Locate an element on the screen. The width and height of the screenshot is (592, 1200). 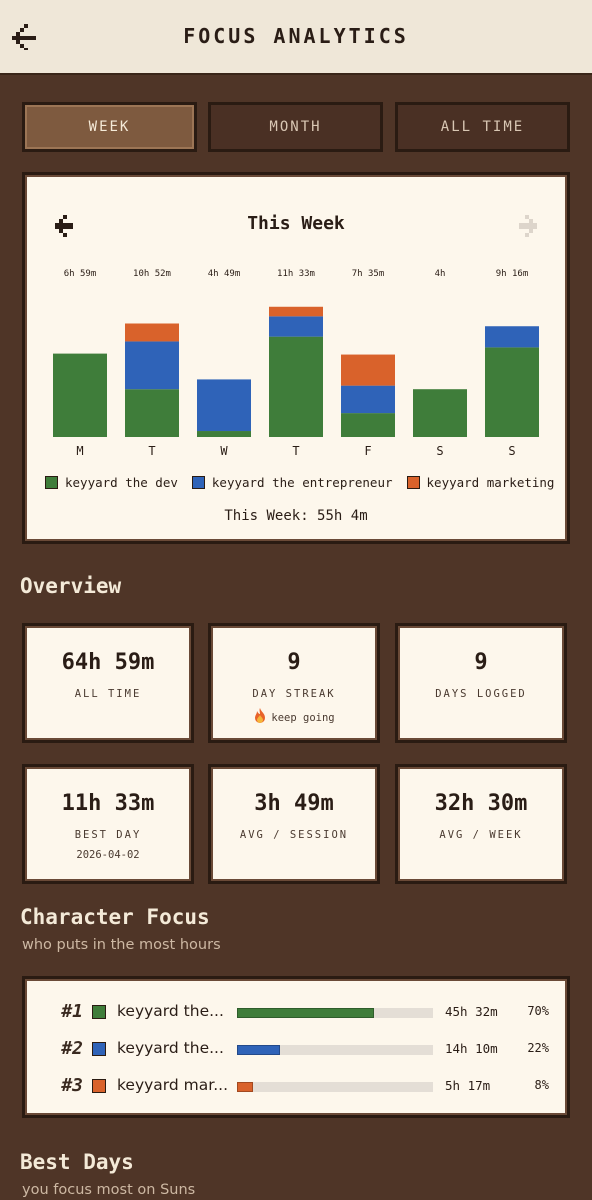
streak-note-text: keep going is located at coordinates (303, 718).